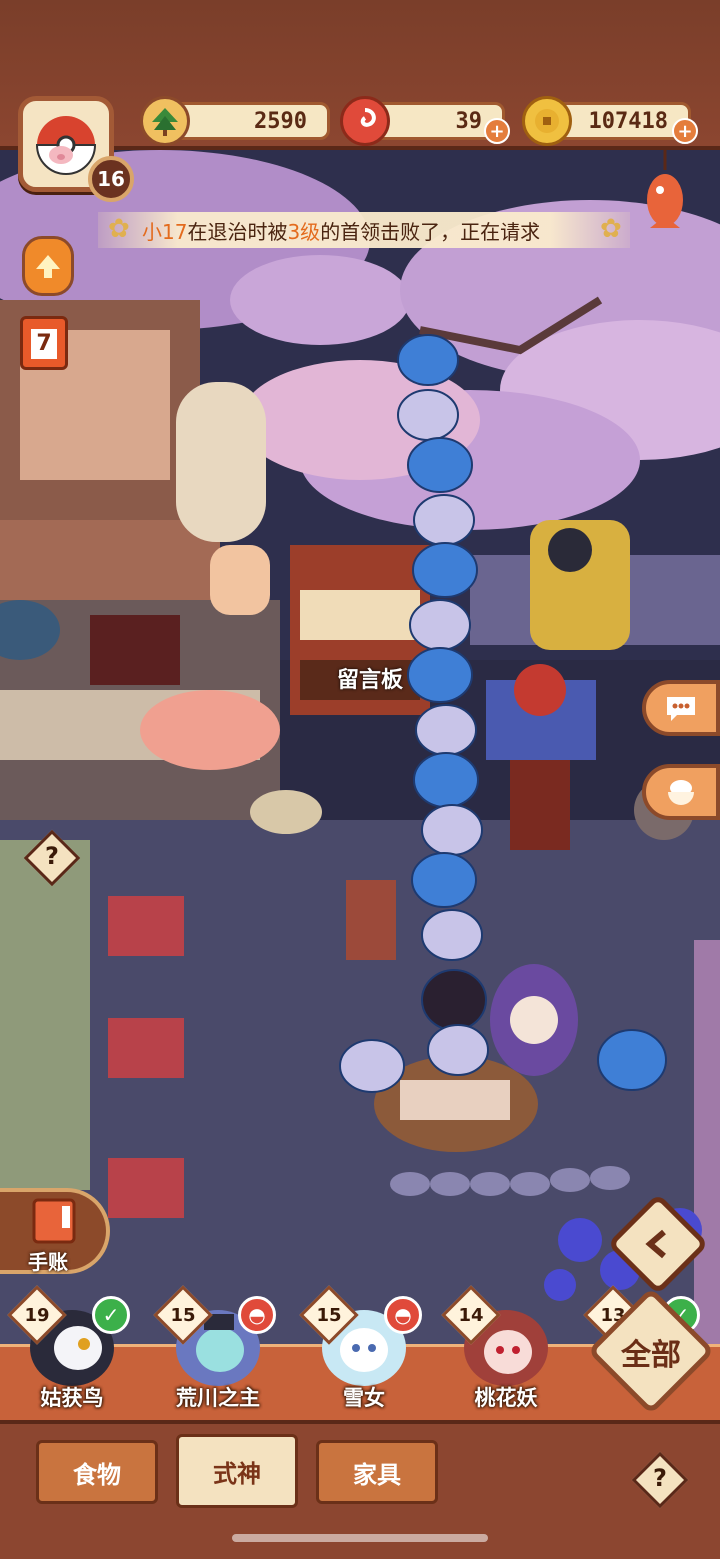 The image size is (720, 1559). I want to click on check-icon: ✓, so click(111, 1315).